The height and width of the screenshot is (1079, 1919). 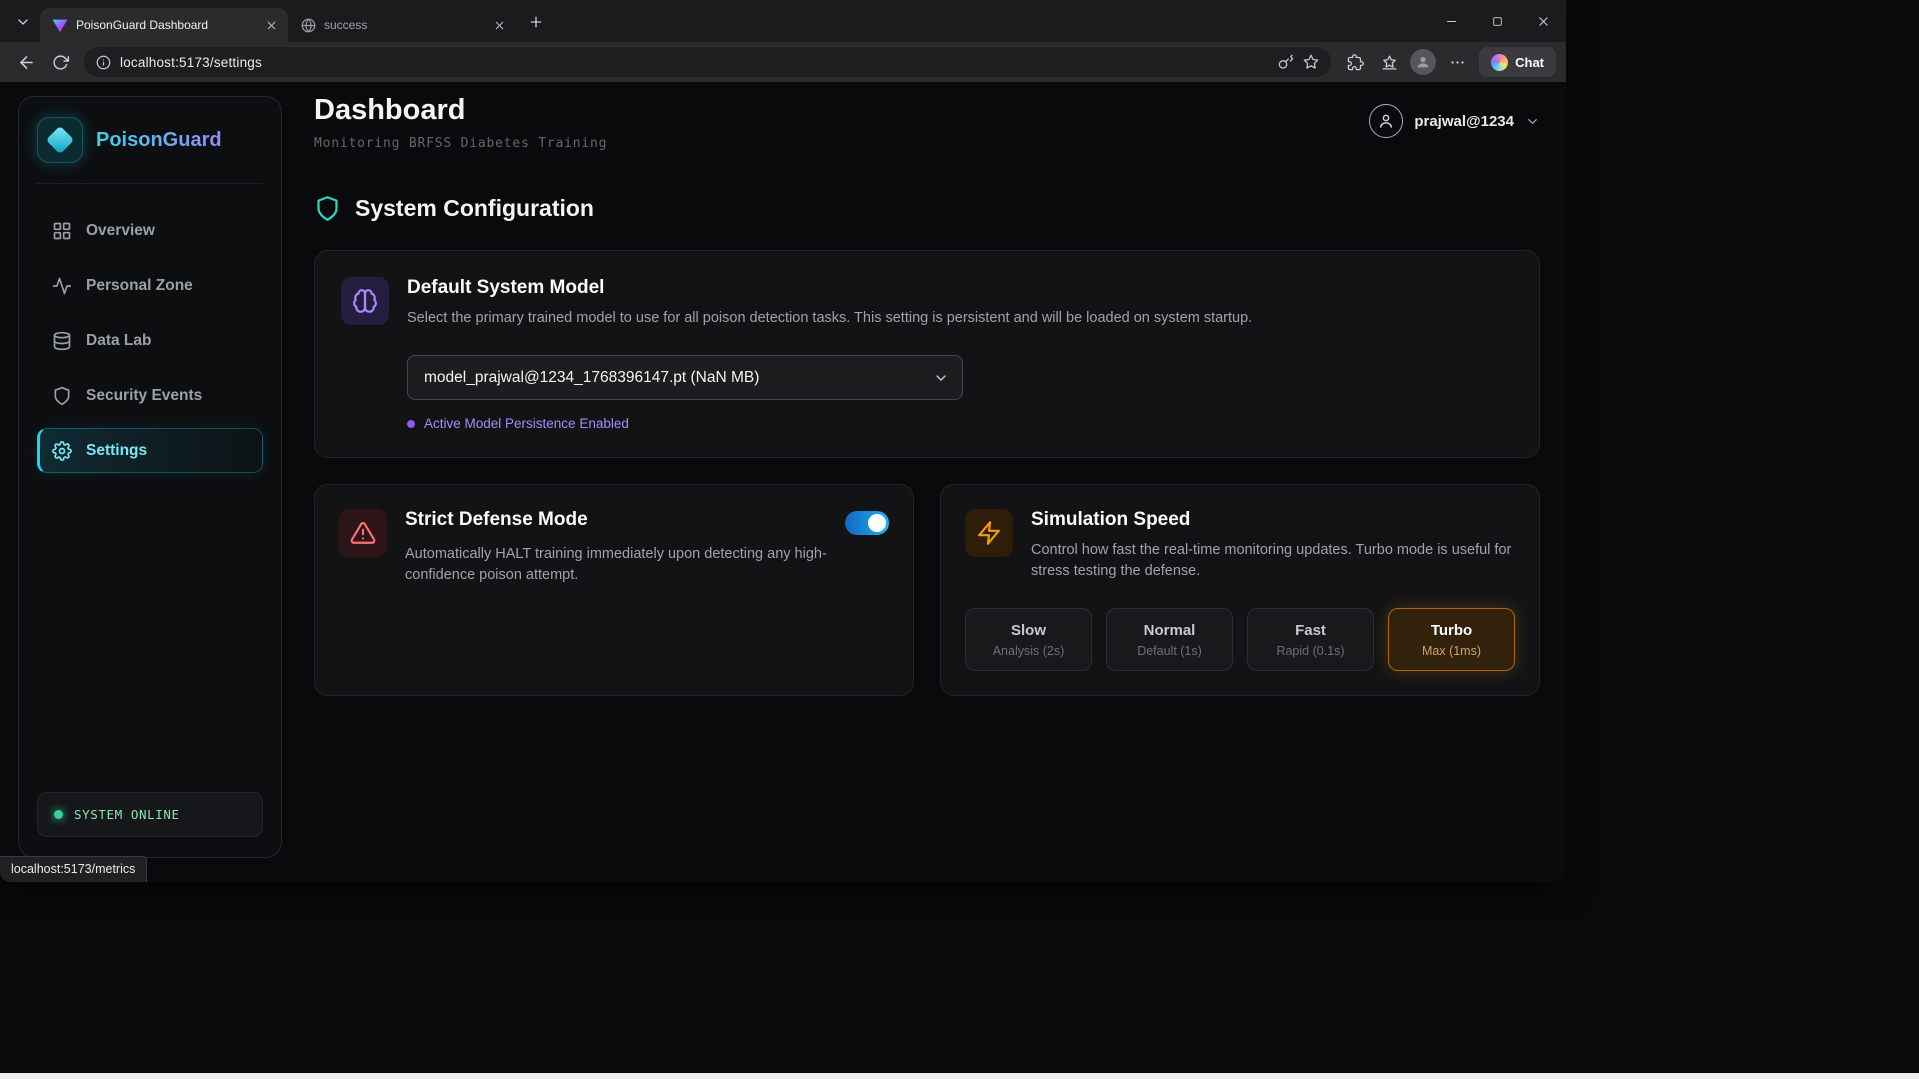 I want to click on gear-icon, so click(x=62, y=450).